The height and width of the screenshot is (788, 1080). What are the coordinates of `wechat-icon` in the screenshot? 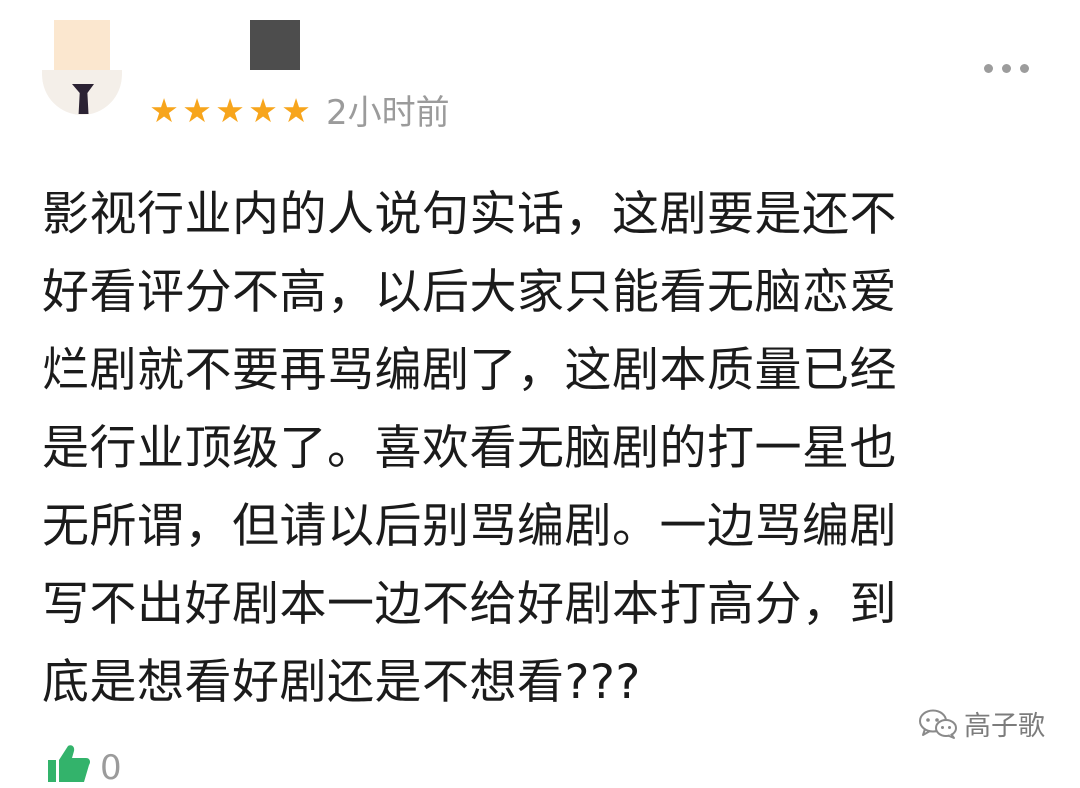 It's located at (938, 724).